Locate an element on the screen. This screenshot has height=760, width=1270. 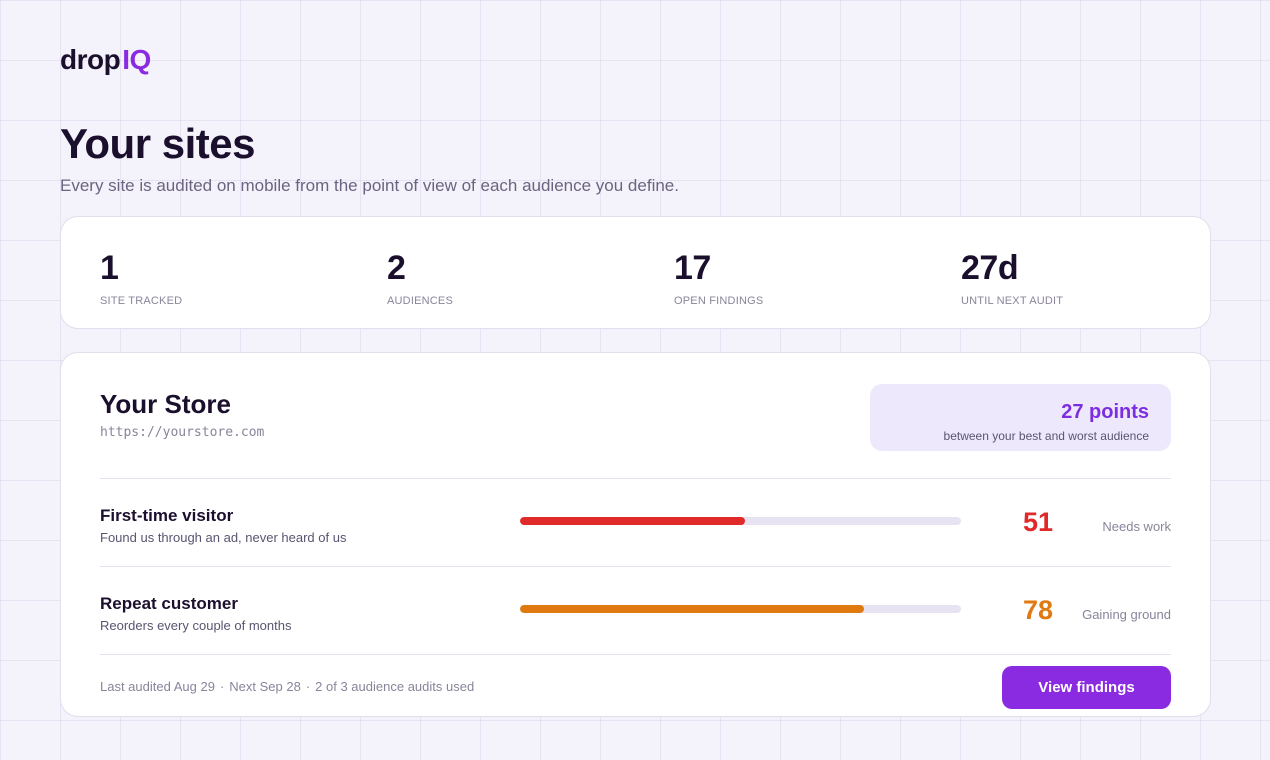
audience-score: 78 is located at coordinates (1037, 610).